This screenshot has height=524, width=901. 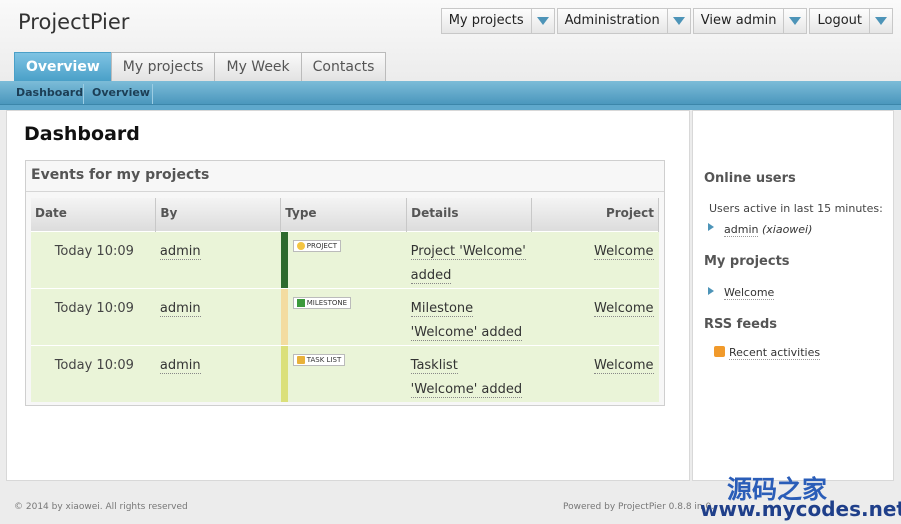 I want to click on rss-item: Recent activities, so click(x=775, y=353).